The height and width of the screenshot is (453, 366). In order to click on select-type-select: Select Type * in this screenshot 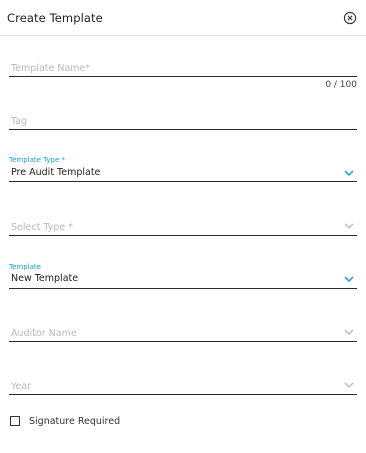, I will do `click(183, 226)`.